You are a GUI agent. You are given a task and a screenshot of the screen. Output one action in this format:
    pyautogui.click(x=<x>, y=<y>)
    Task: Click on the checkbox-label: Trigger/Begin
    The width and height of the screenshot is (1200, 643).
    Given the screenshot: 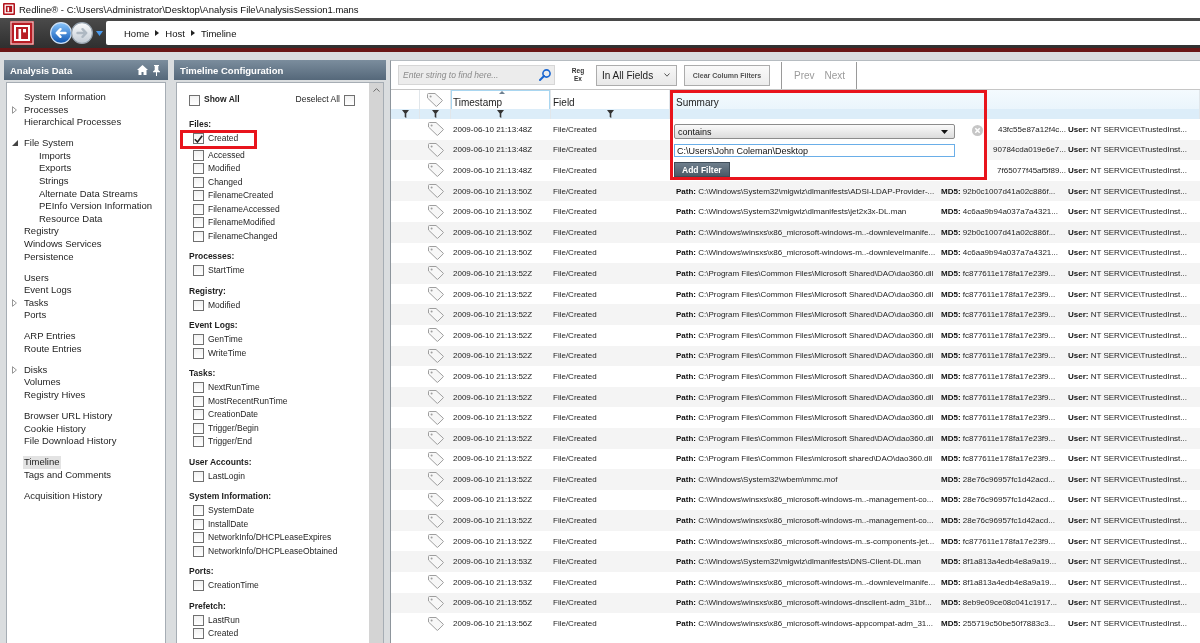 What is the action you would take?
    pyautogui.click(x=233, y=428)
    